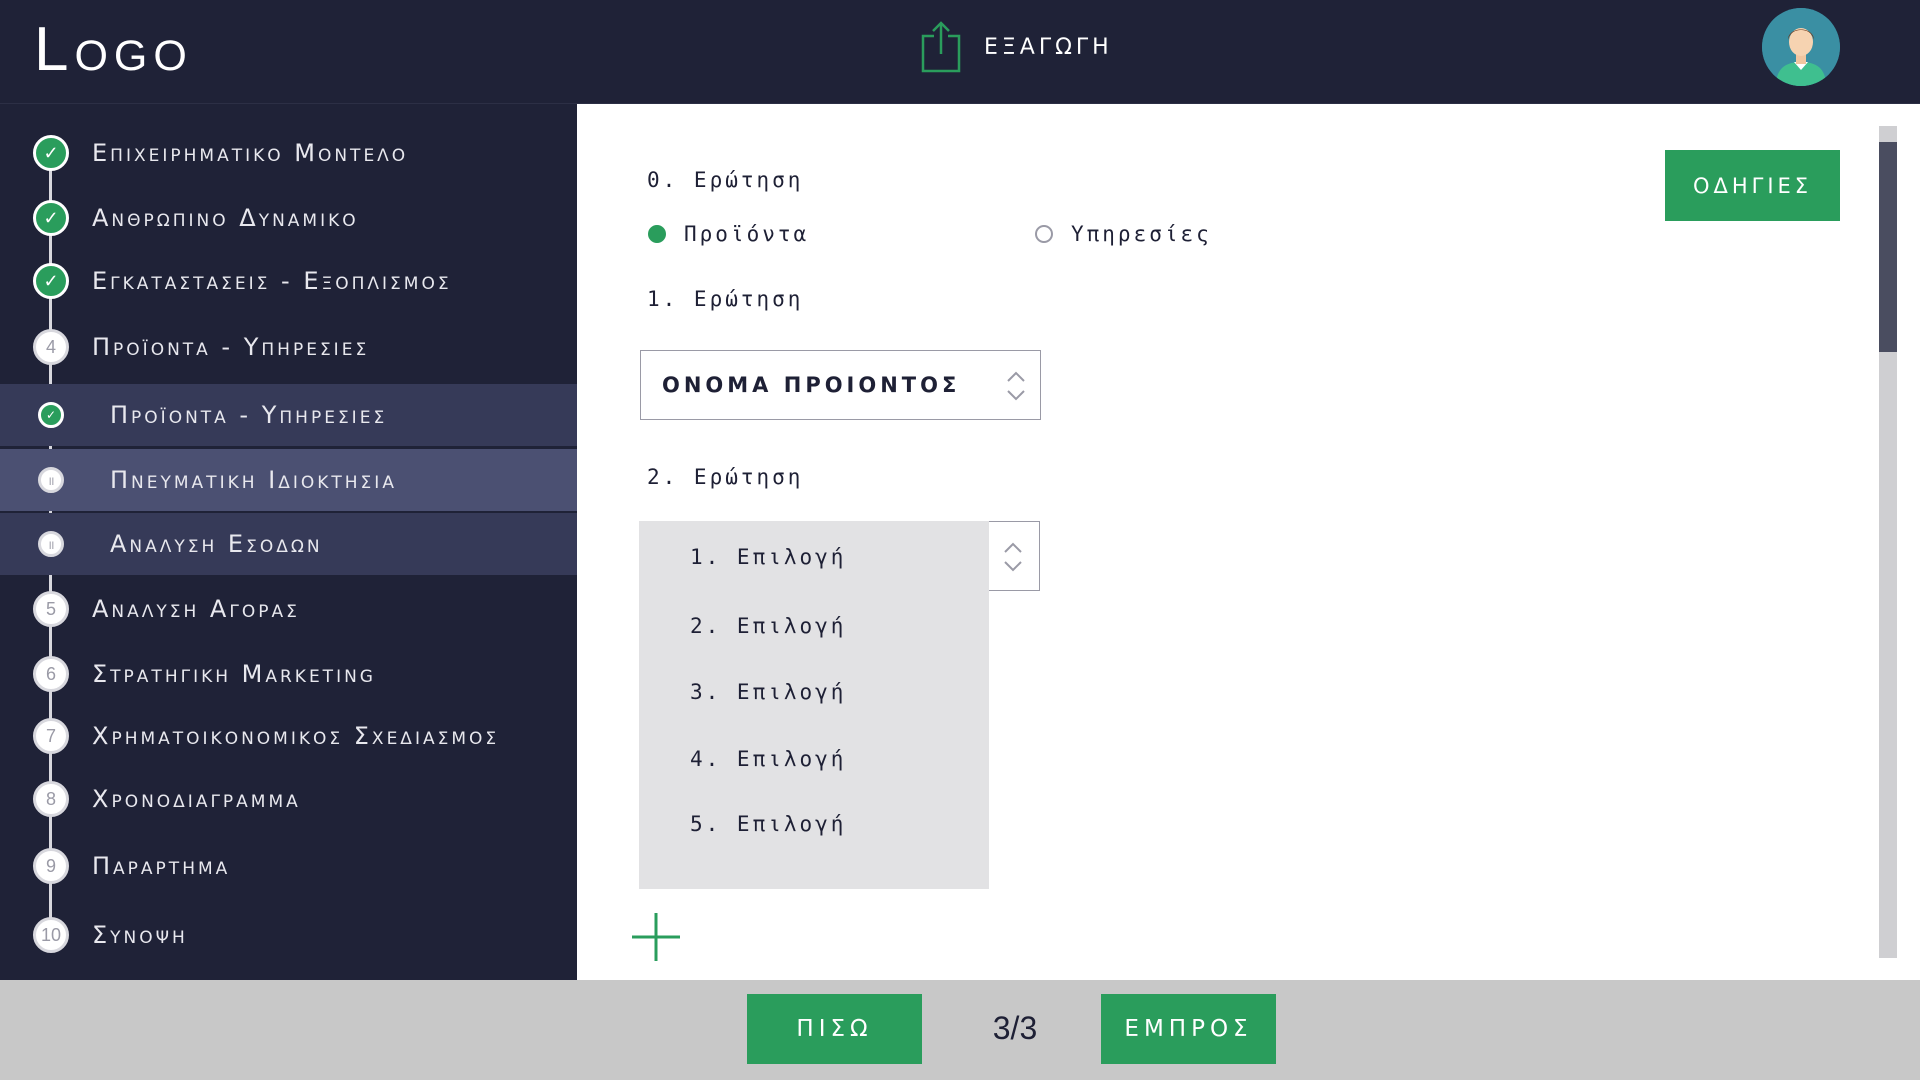 This screenshot has height=1080, width=1920. I want to click on app-logo: Logo, so click(113, 49).